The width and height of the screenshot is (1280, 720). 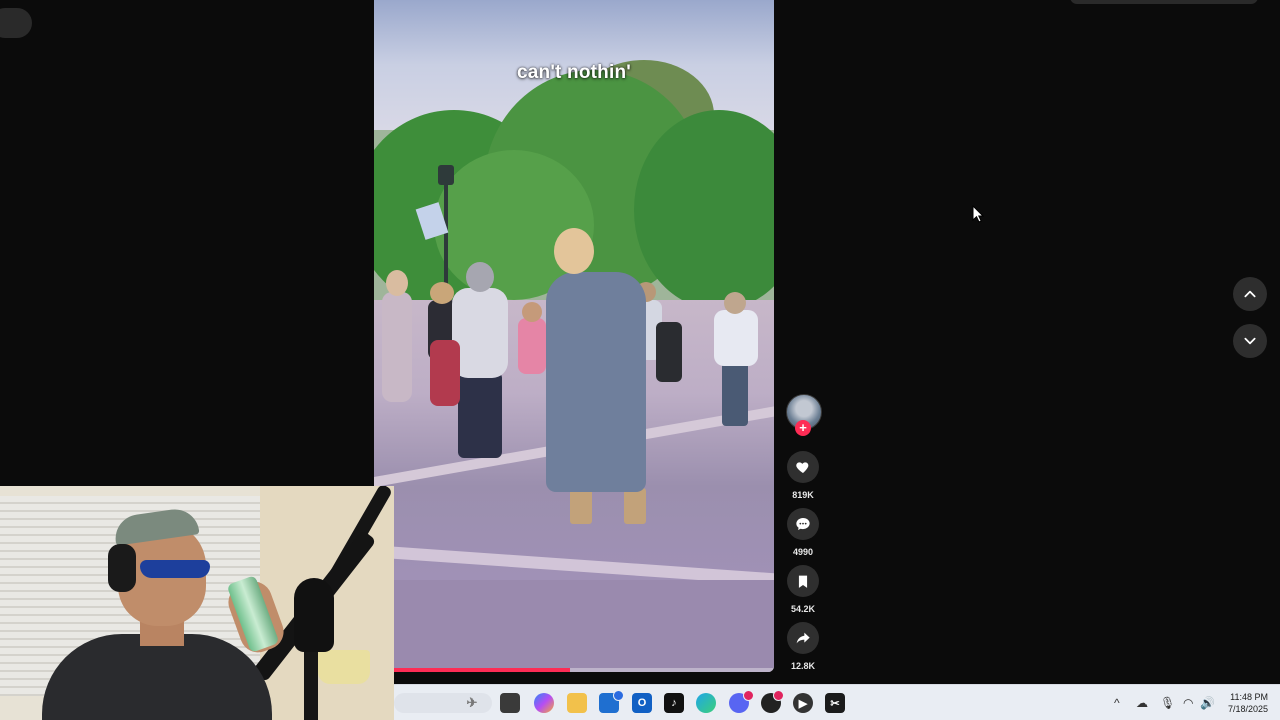 I want to click on system-clock: 11:48 PM 7/18/2025, so click(x=1248, y=703).